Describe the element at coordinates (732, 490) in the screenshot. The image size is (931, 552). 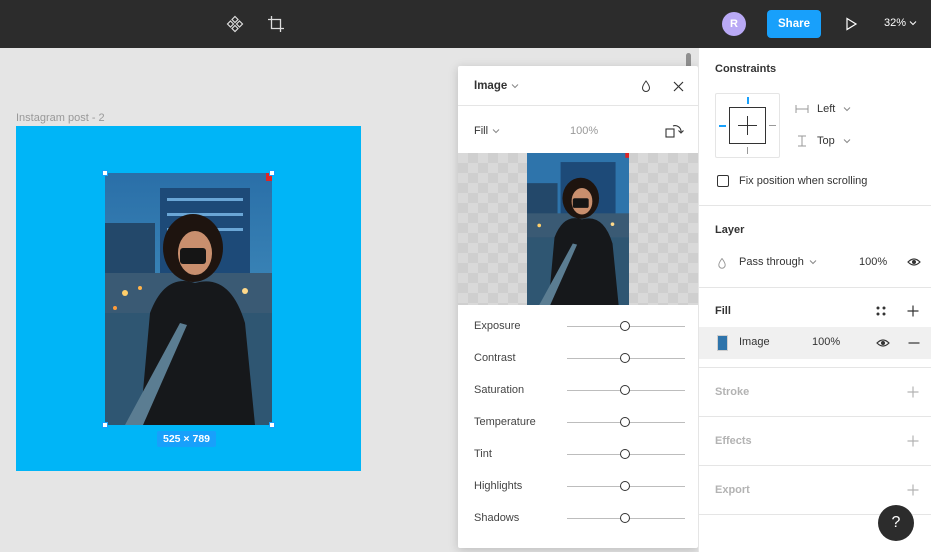
I see `export-title: Export` at that location.